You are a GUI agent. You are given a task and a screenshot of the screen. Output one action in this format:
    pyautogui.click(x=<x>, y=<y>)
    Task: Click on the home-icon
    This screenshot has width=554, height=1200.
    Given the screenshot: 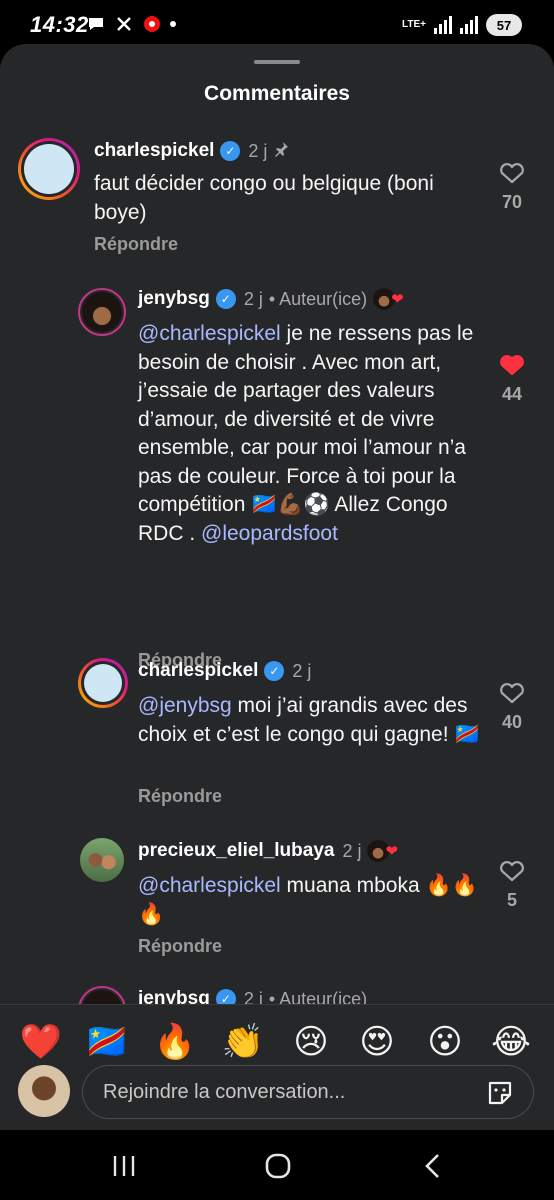 What is the action you would take?
    pyautogui.click(x=278, y=1166)
    